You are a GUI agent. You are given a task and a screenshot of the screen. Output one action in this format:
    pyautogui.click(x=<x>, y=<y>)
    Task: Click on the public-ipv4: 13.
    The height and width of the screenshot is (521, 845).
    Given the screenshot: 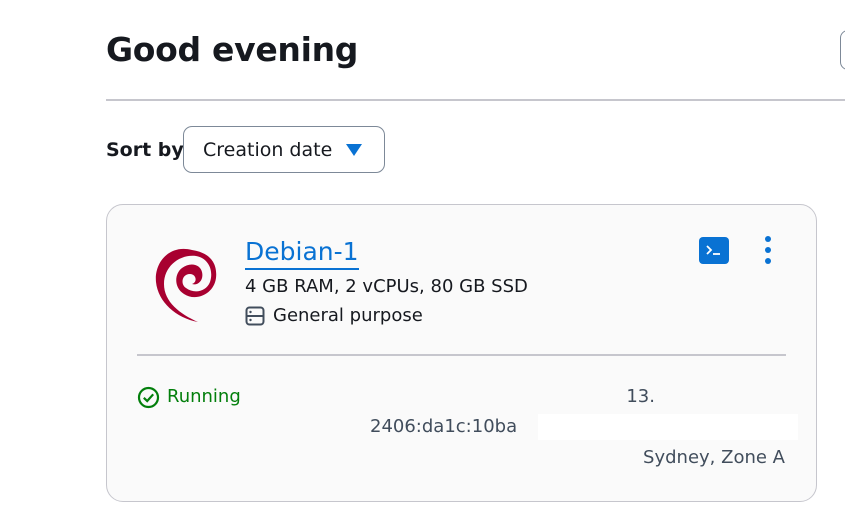 What is the action you would take?
    pyautogui.click(x=705, y=397)
    